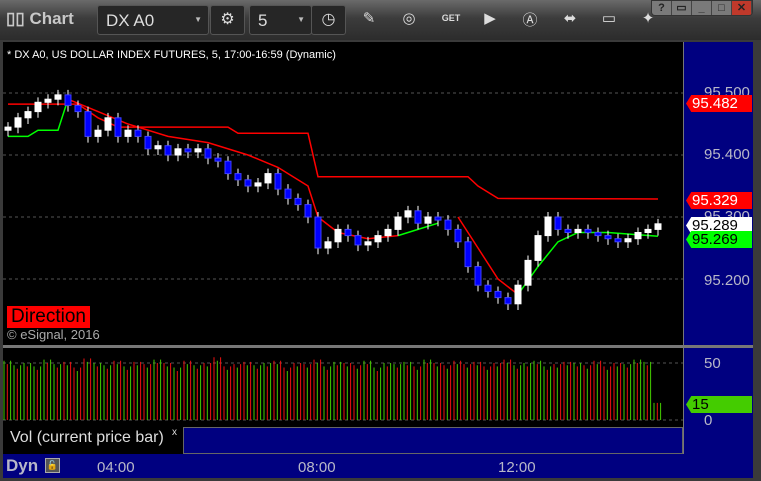 This screenshot has height=481, width=761. I want to click on play-icon: ▶, so click(490, 18).